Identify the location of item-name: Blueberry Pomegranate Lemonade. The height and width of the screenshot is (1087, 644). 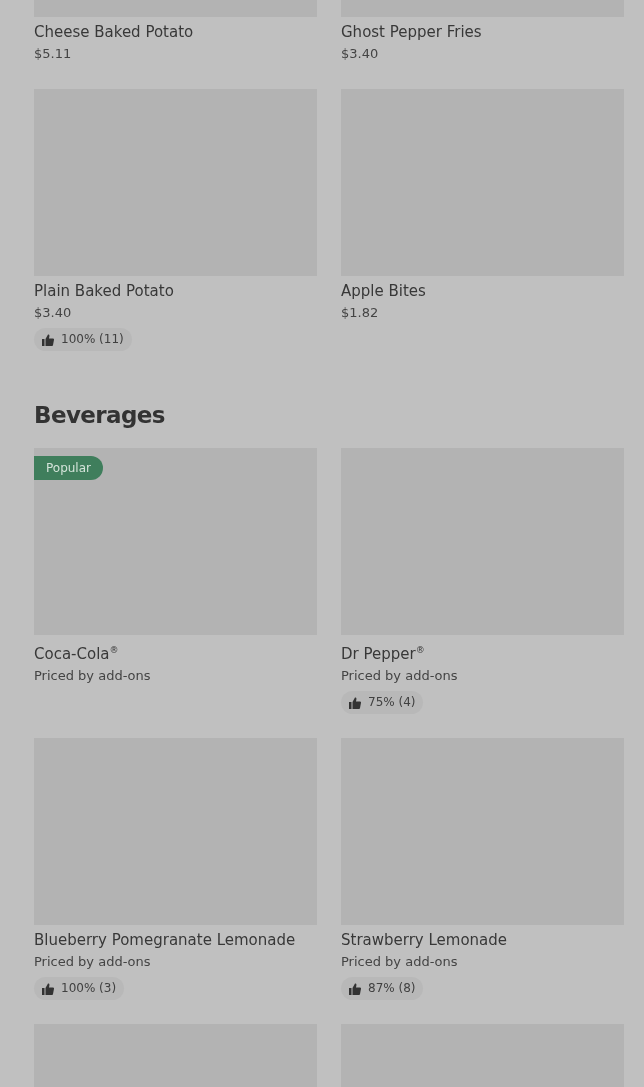
(165, 940).